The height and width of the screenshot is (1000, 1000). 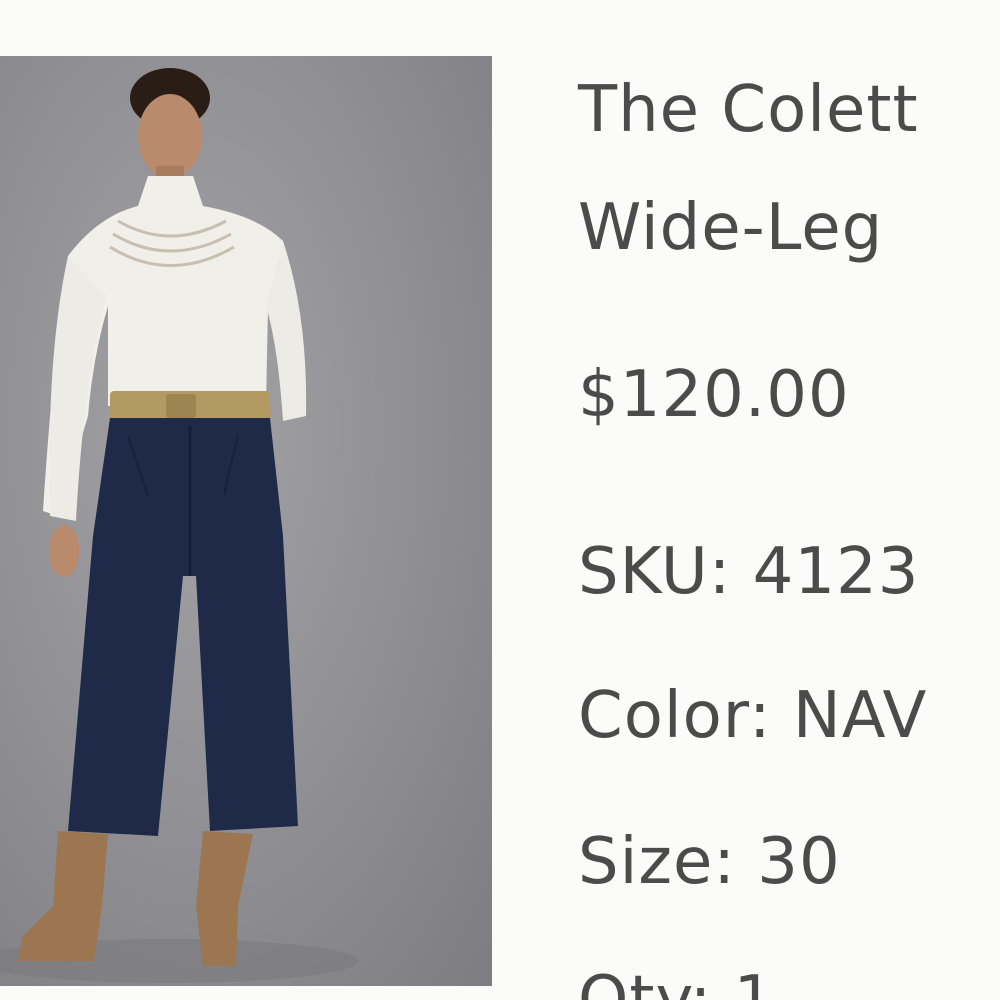 I want to click on product-price: $120.00, so click(x=714, y=395).